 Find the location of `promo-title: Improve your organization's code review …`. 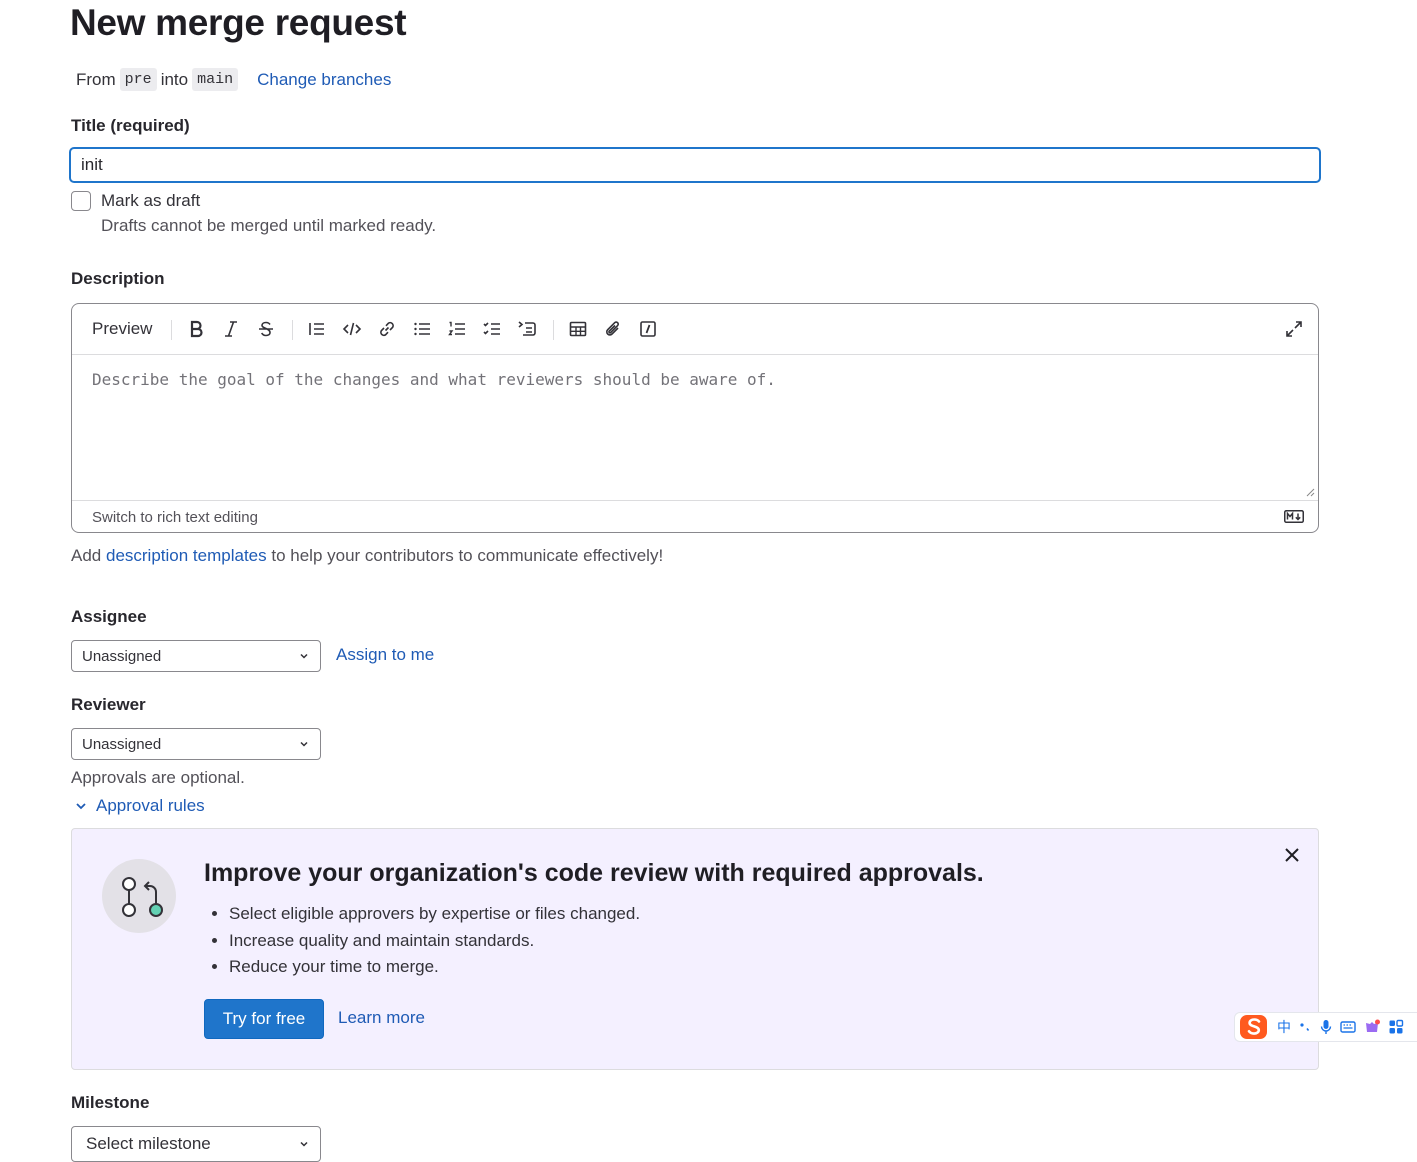

promo-title: Improve your organization's code review … is located at coordinates (594, 873).